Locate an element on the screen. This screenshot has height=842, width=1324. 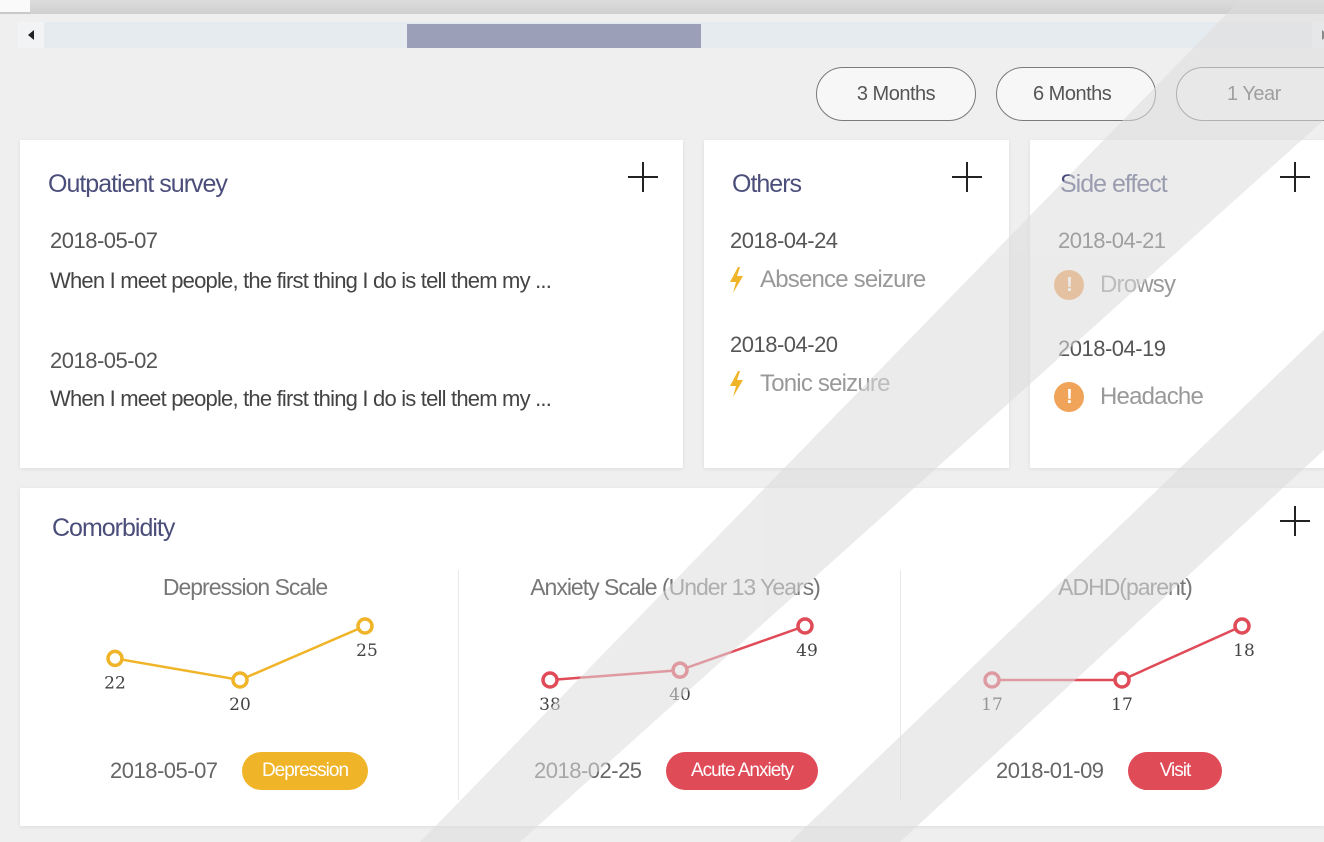
timeline-scrollbar is located at coordinates (671, 35).